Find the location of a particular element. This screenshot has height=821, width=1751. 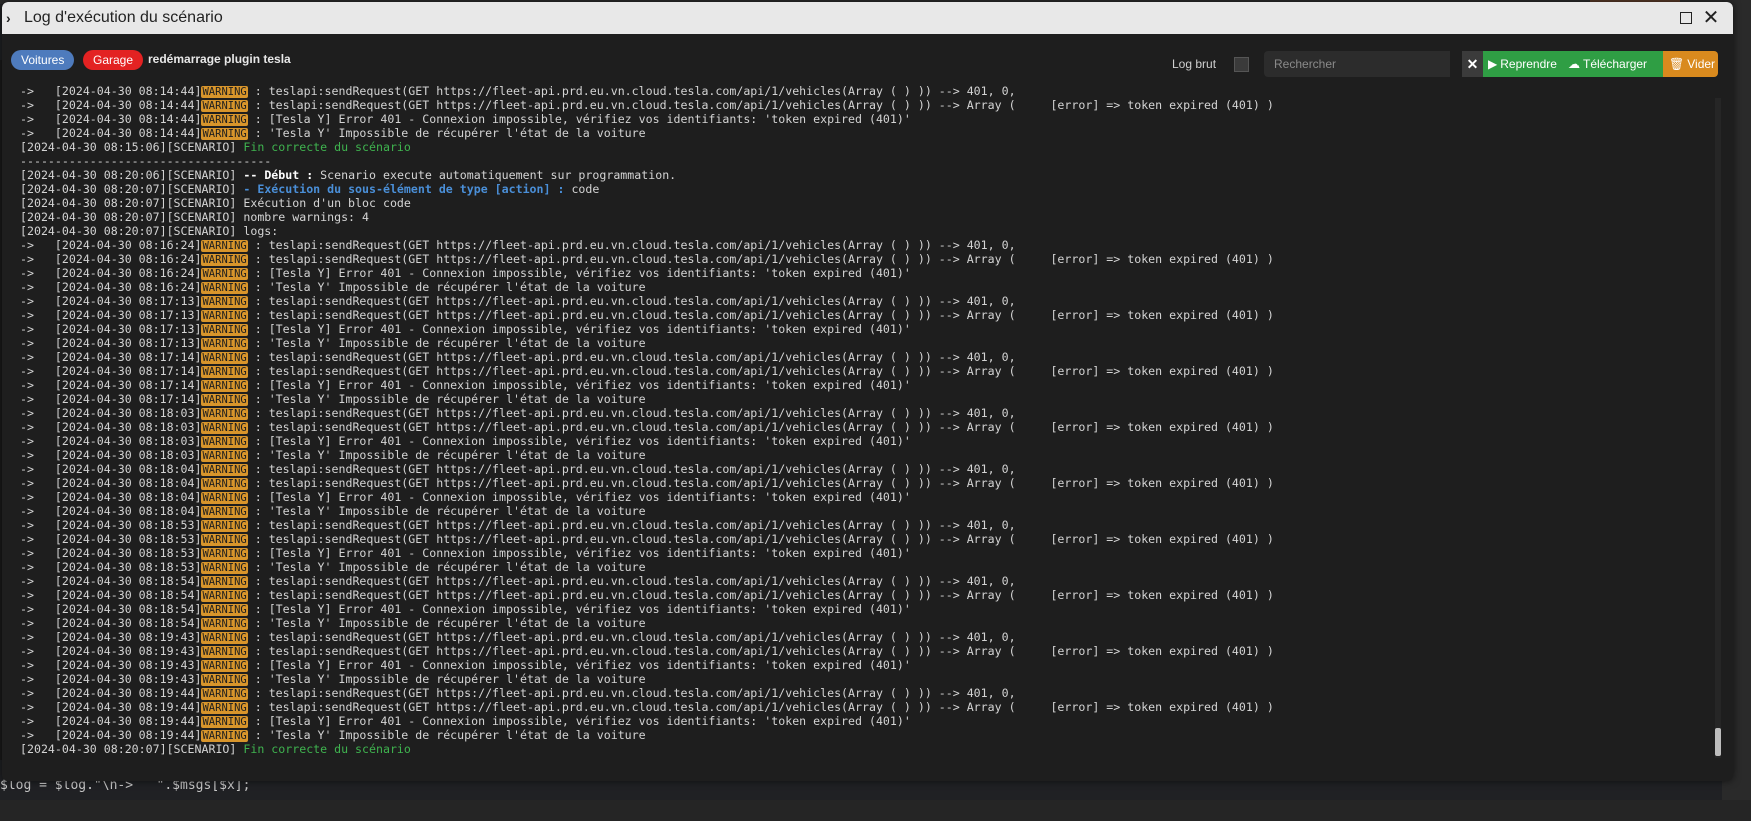

search-input is located at coordinates (1357, 64).